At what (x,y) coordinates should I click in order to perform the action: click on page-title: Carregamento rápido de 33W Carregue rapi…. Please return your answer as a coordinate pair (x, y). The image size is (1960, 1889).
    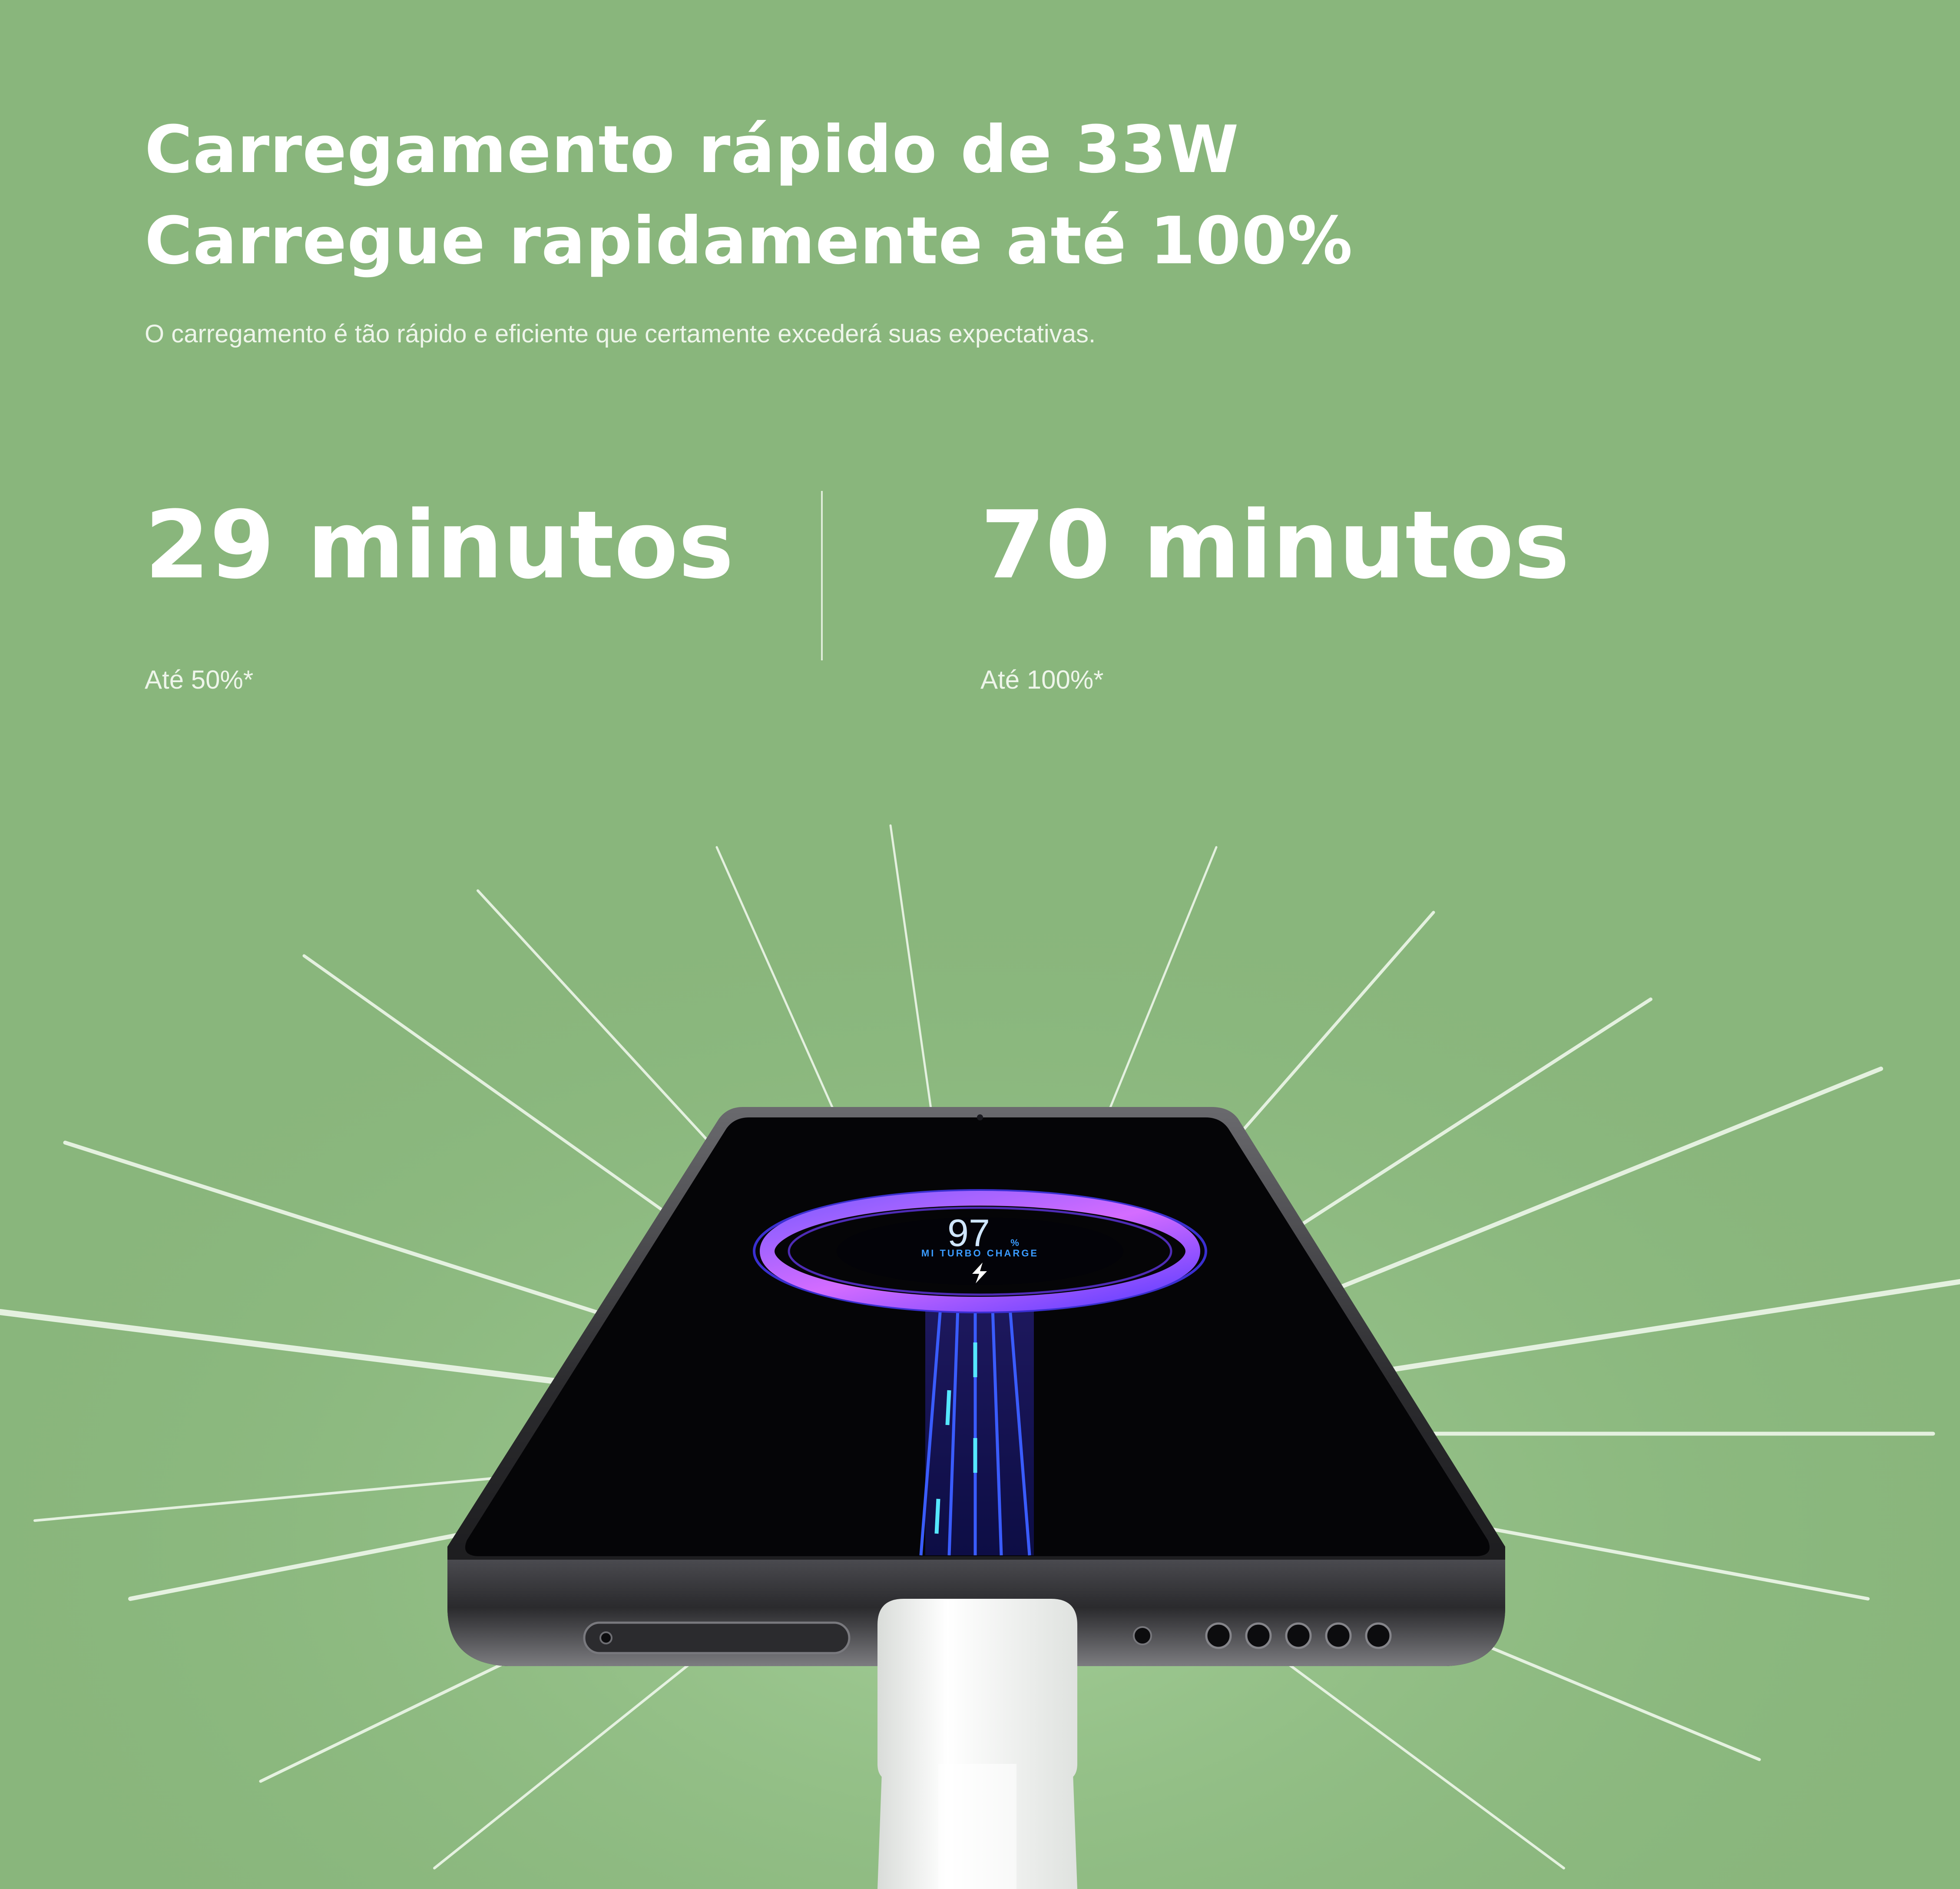
    Looking at the image, I should click on (749, 195).